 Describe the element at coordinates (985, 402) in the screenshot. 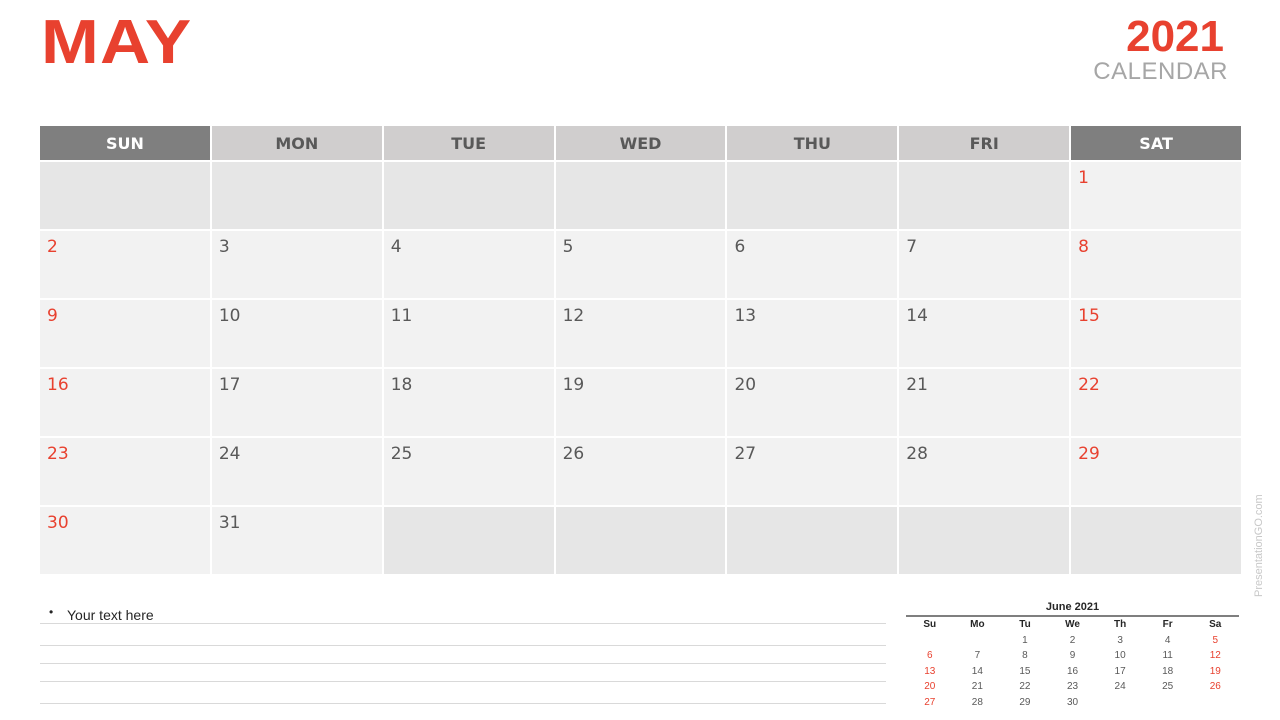

I see `calendar-day-cell: 21` at that location.